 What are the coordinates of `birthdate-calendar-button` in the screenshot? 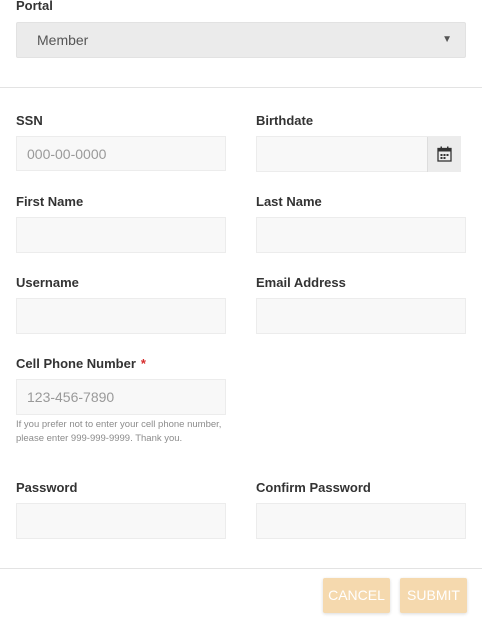 It's located at (444, 154).